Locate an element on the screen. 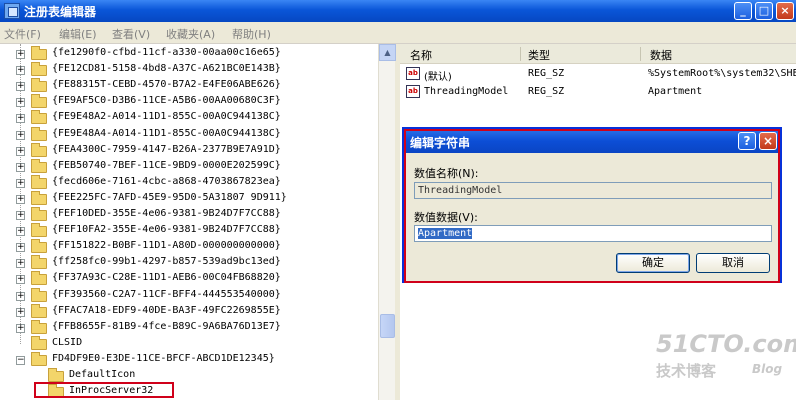 Image resolution: width=796 pixels, height=400 pixels. ok-button: 确定 is located at coordinates (653, 263).